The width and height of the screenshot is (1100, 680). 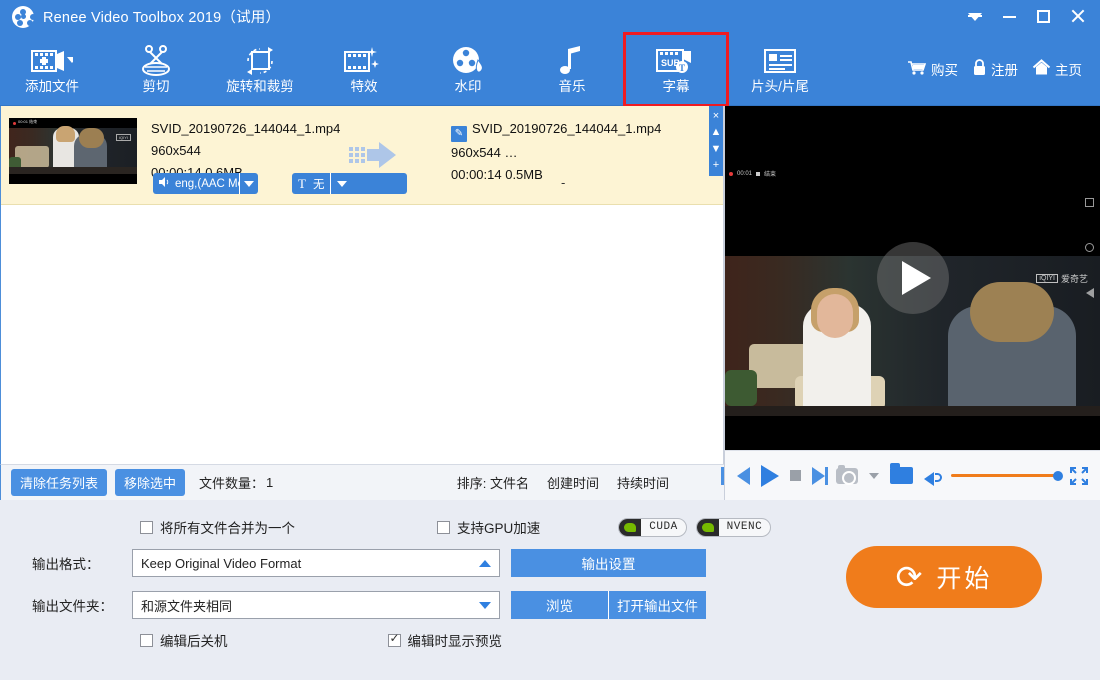 What do you see at coordinates (676, 69) in the screenshot?
I see `toolbar-item-subtitle: SUB T 字幕` at bounding box center [676, 69].